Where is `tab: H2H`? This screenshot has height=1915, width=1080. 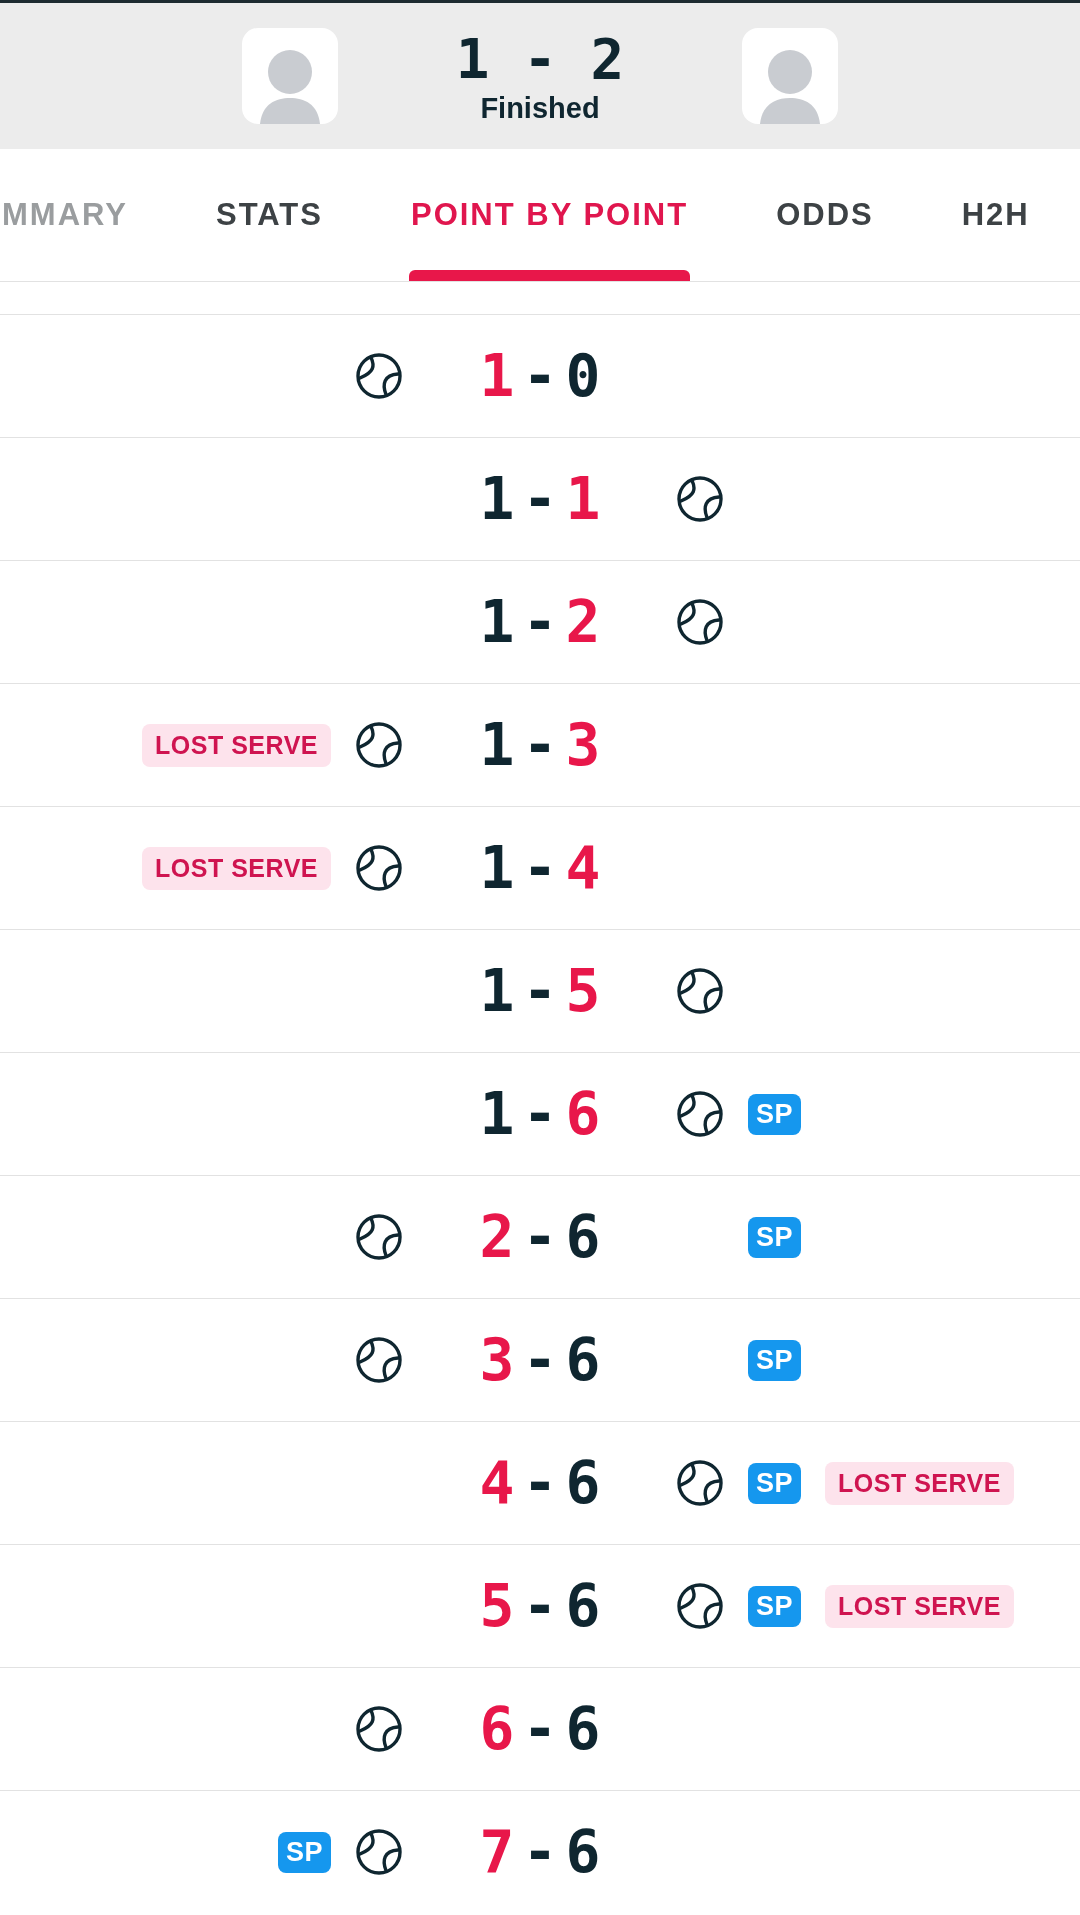
tab: H2H is located at coordinates (995, 215).